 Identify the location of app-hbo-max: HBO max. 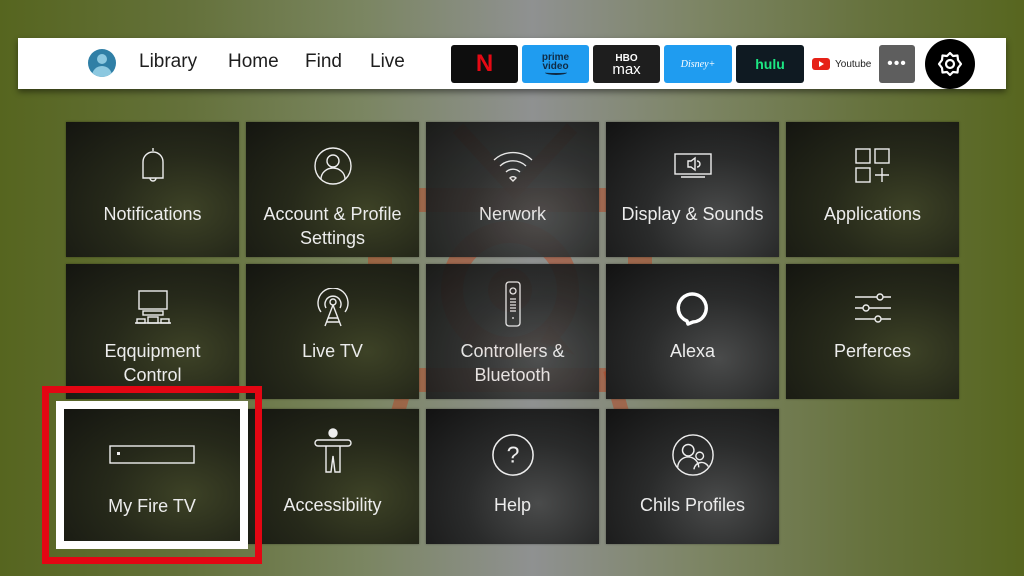
(626, 64).